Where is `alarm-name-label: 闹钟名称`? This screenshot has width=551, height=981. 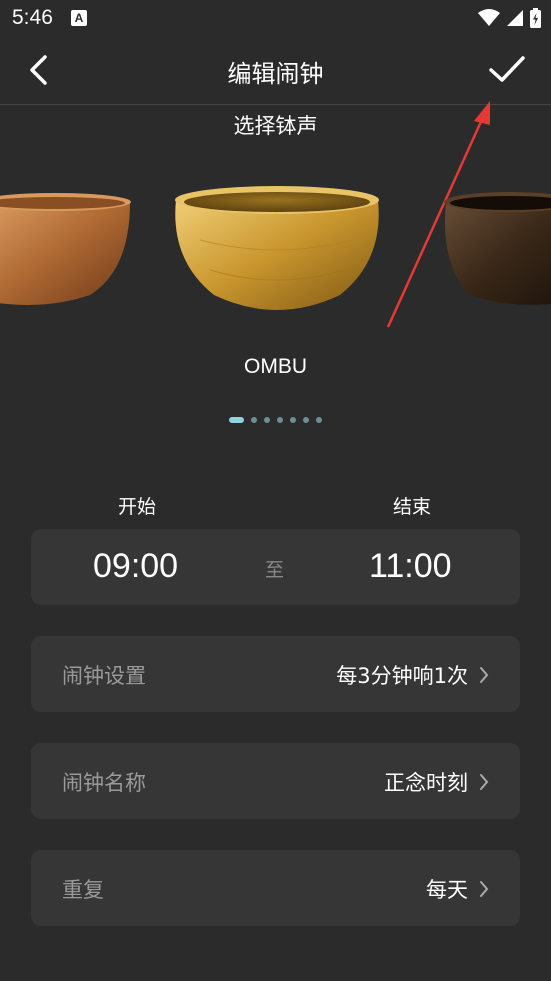 alarm-name-label: 闹钟名称 is located at coordinates (104, 783).